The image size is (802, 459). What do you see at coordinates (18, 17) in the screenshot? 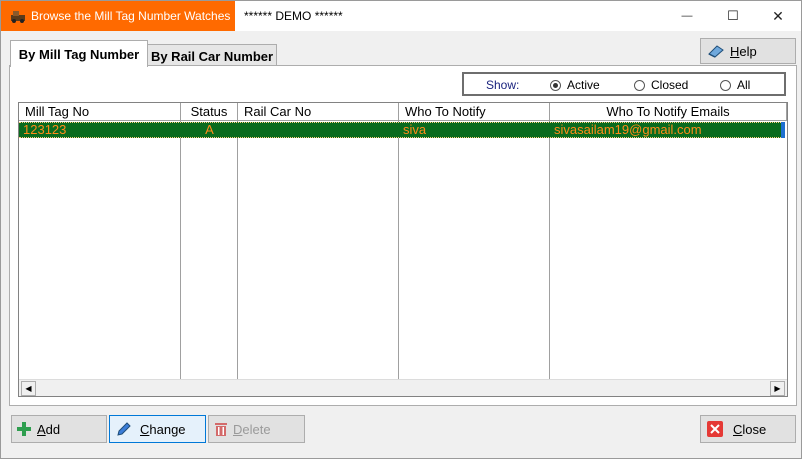
I see `mill-tag-icon` at bounding box center [18, 17].